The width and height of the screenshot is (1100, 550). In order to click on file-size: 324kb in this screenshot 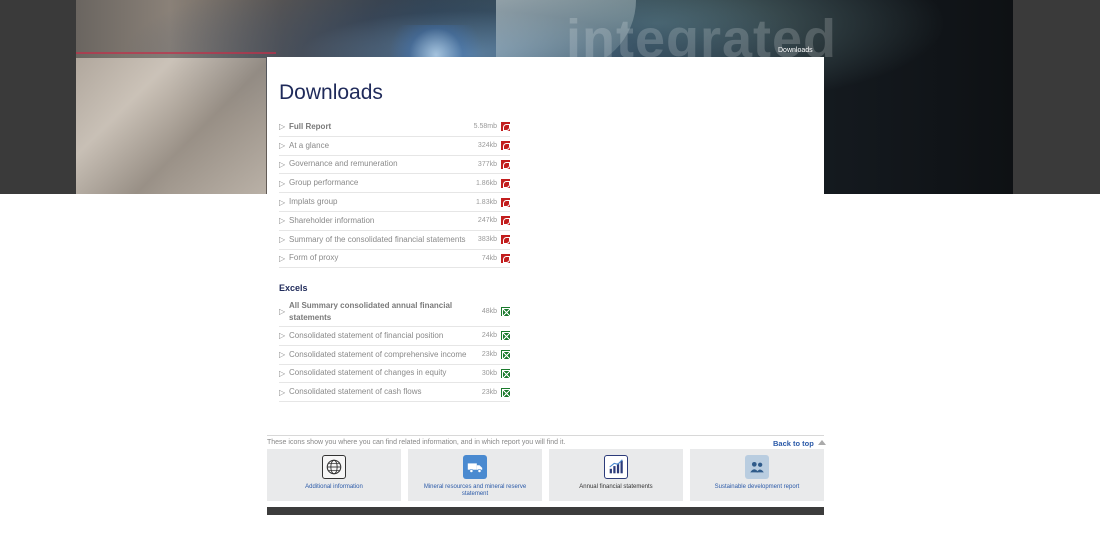, I will do `click(487, 146)`.